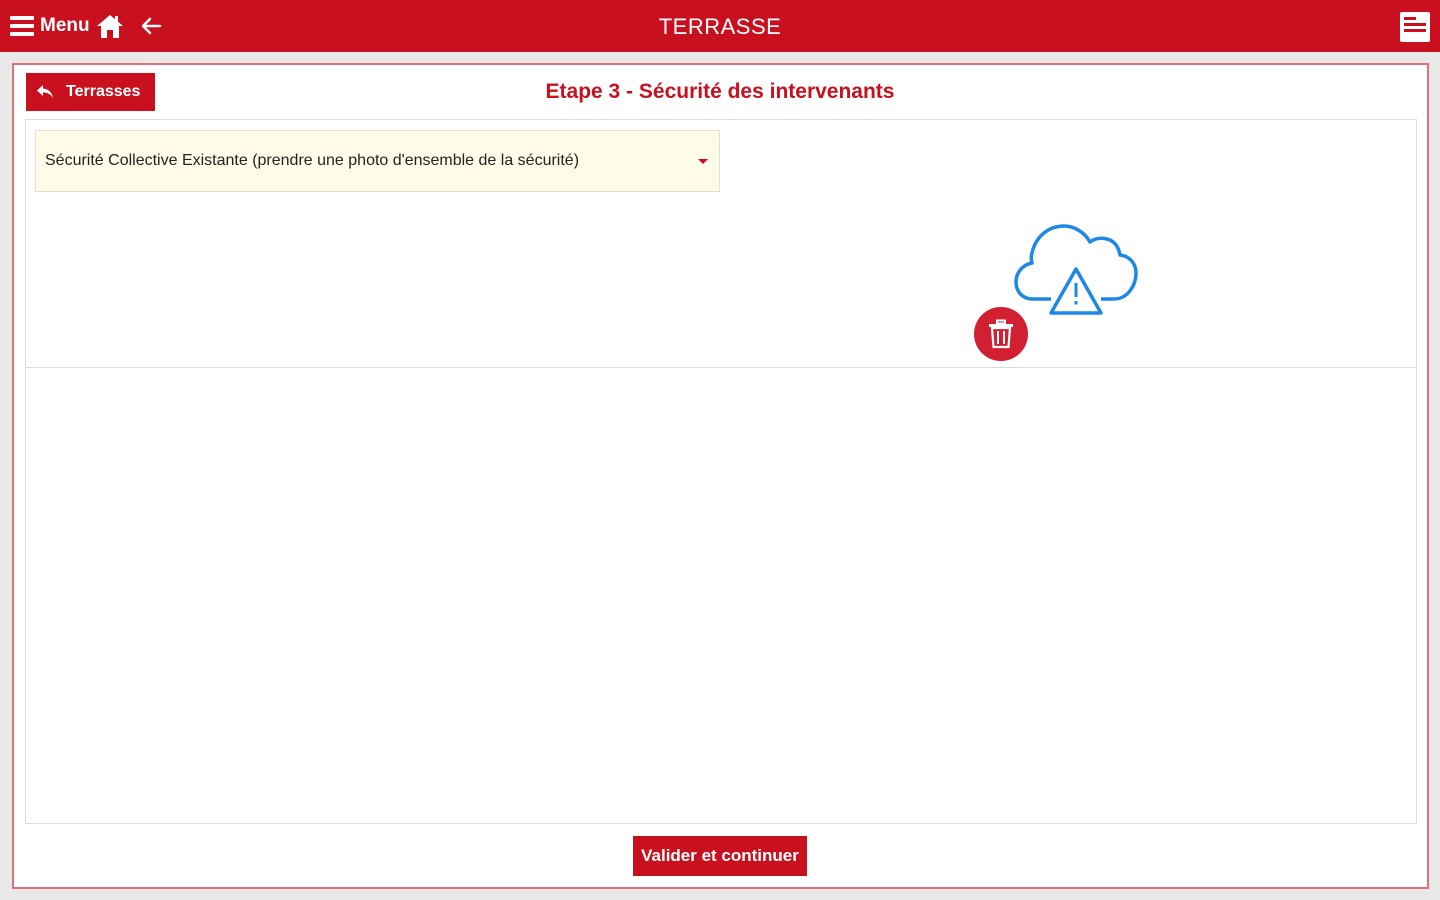 The width and height of the screenshot is (1440, 900). I want to click on delete-photo-button, so click(1001, 334).